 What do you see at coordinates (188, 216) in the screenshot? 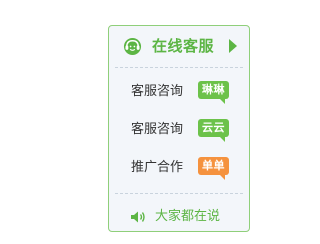
I see `footer-label: 大家都在说` at bounding box center [188, 216].